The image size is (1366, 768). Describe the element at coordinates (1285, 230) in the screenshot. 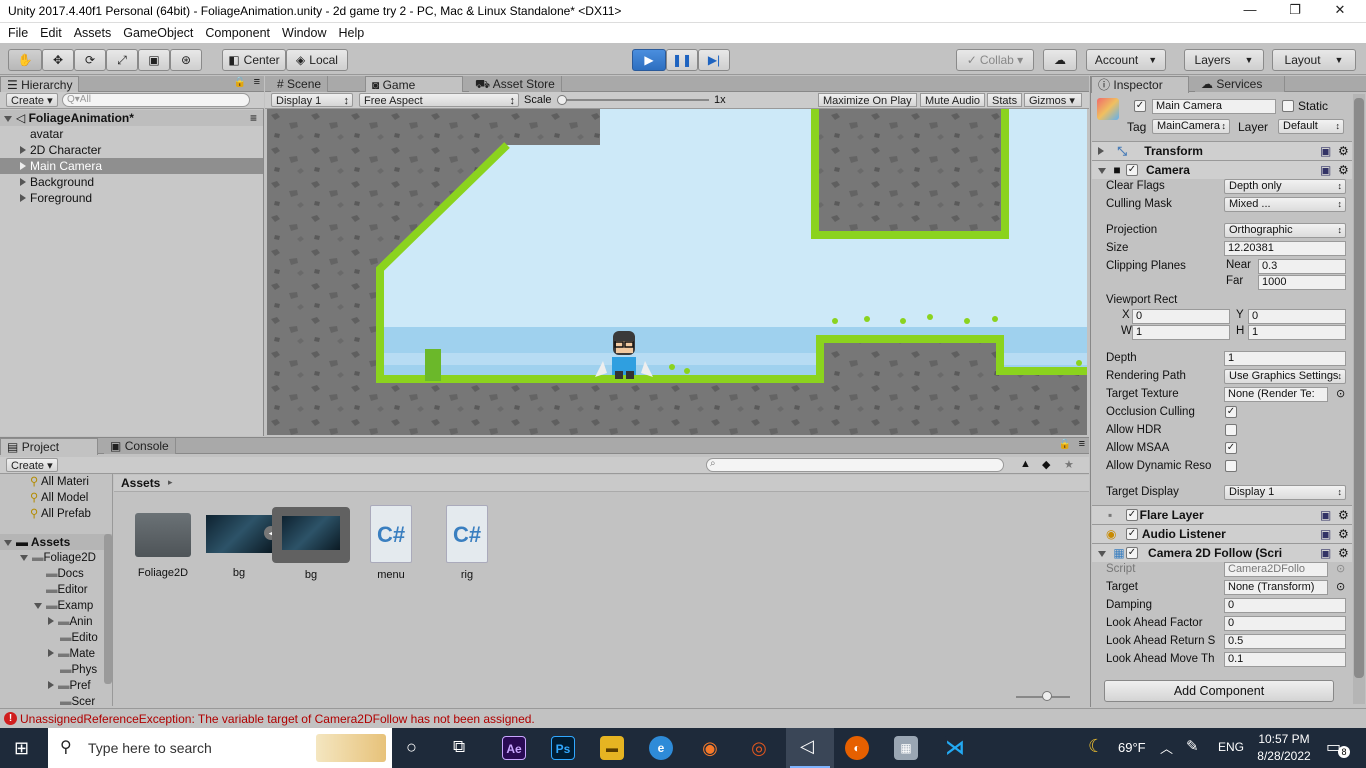

I see `projection-dropdown: Orthographic` at that location.